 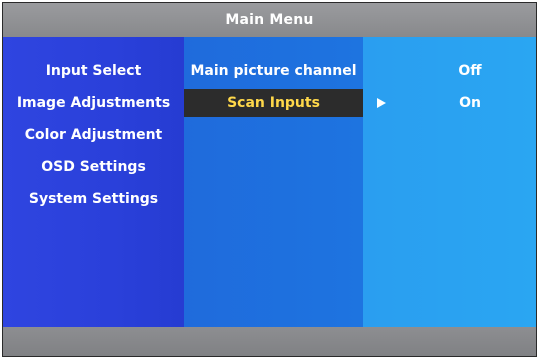 I want to click on menu-item-system-settings: System Settings, so click(x=93, y=199).